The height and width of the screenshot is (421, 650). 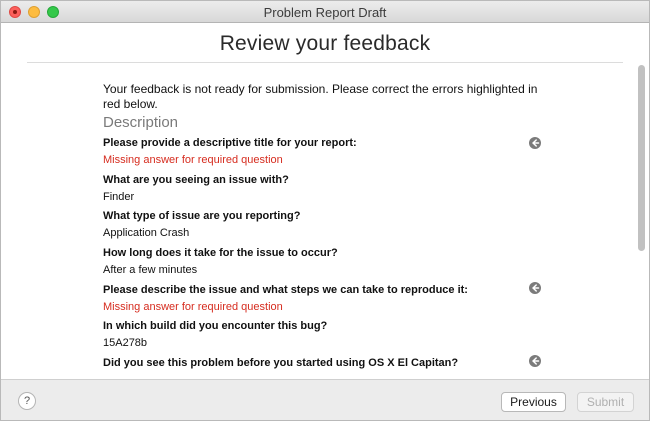 I want to click on page-title: Review your feedback, so click(x=325, y=43).